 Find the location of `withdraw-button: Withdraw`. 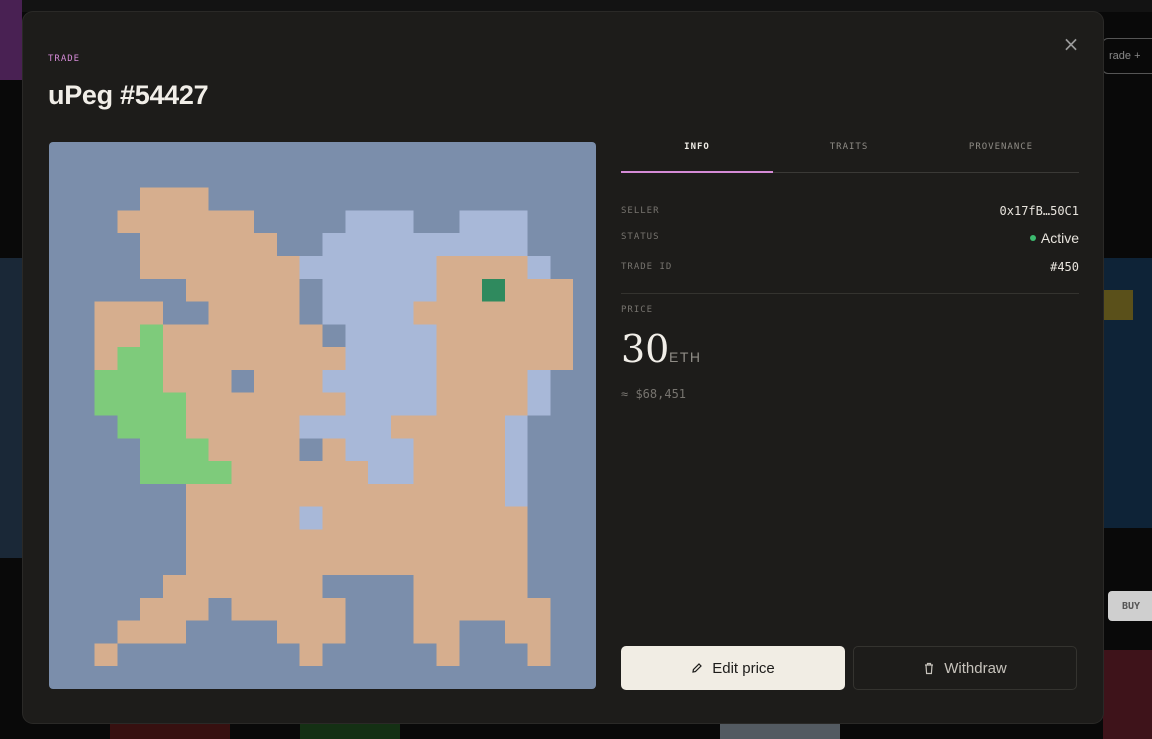

withdraw-button: Withdraw is located at coordinates (965, 668).